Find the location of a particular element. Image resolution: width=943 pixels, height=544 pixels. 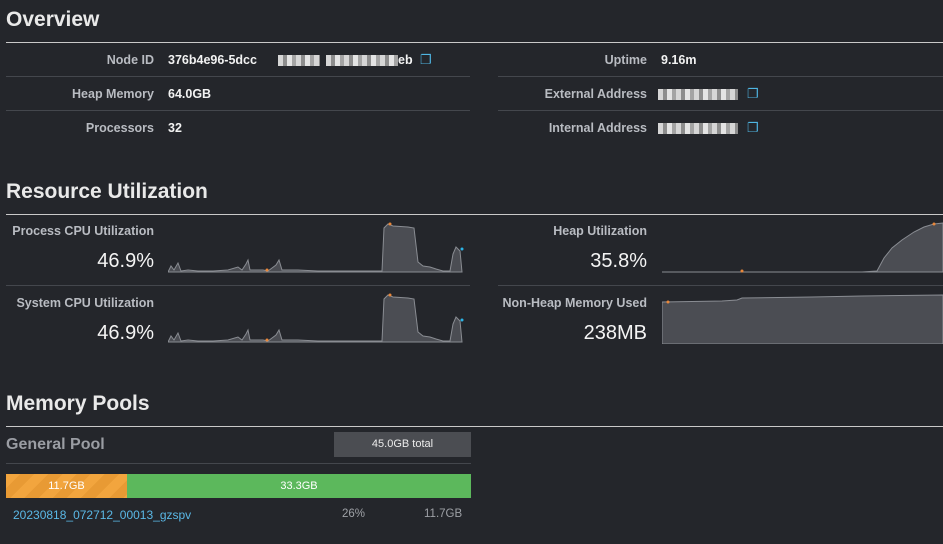

heap-memory-value: 64.0GB is located at coordinates (190, 94).